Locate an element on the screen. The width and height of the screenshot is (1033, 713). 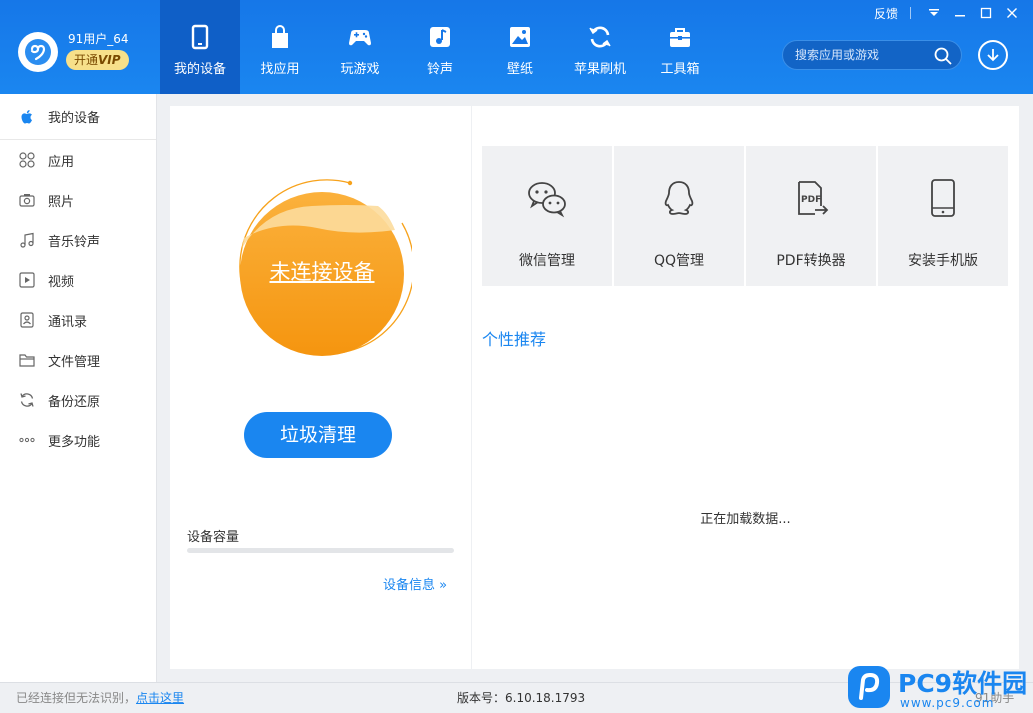
sidebar-item-music: 音乐铃声 is located at coordinates (78, 240).